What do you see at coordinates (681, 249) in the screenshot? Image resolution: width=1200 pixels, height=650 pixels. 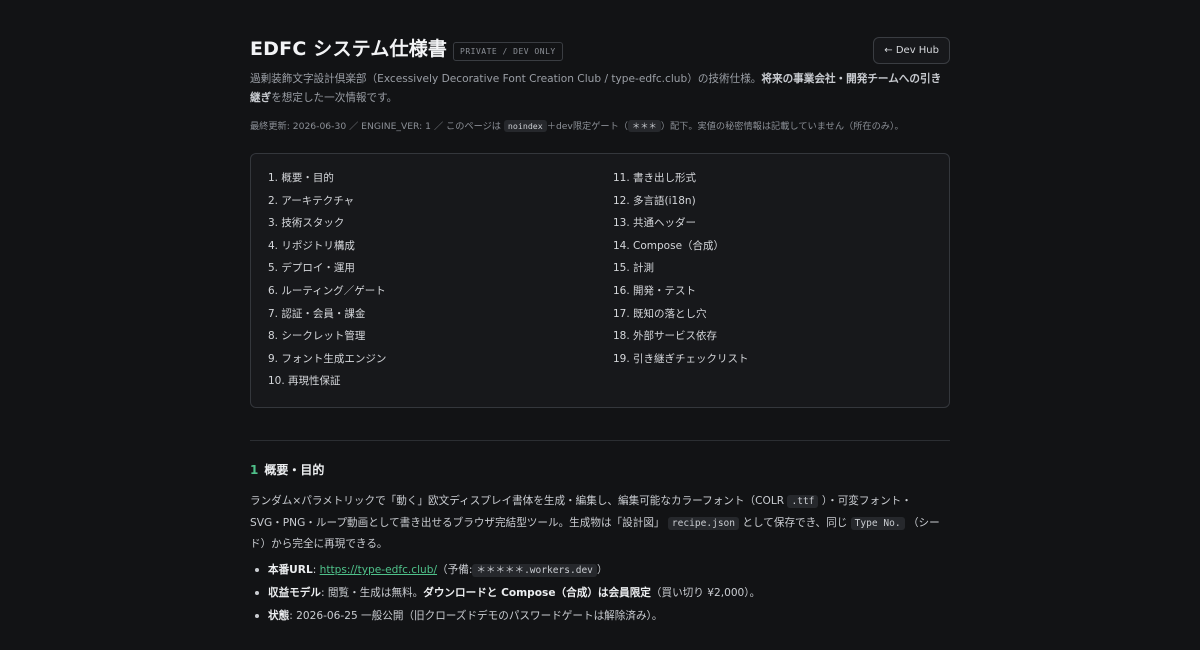 I see `toc-item: 14. Compose（合成）` at bounding box center [681, 249].